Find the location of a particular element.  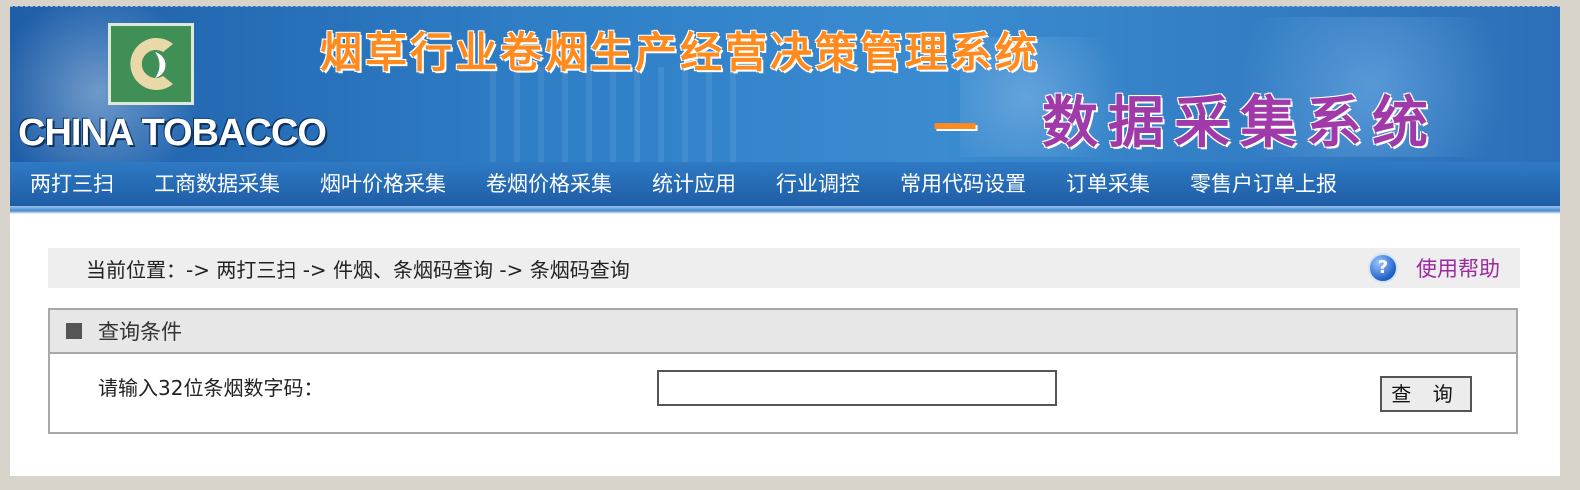

help-link: 使用帮助 is located at coordinates (1458, 268).